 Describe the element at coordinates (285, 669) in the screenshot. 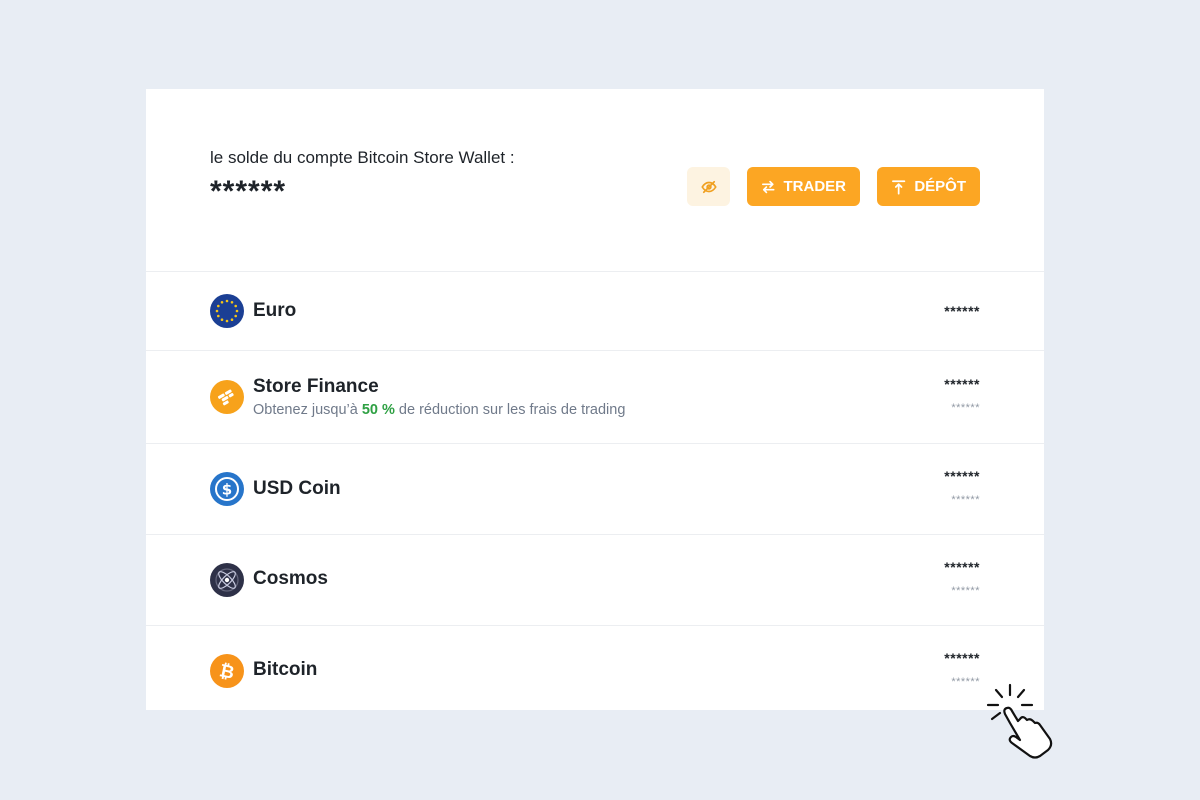

I see `asset-name: Bitcoin` at that location.